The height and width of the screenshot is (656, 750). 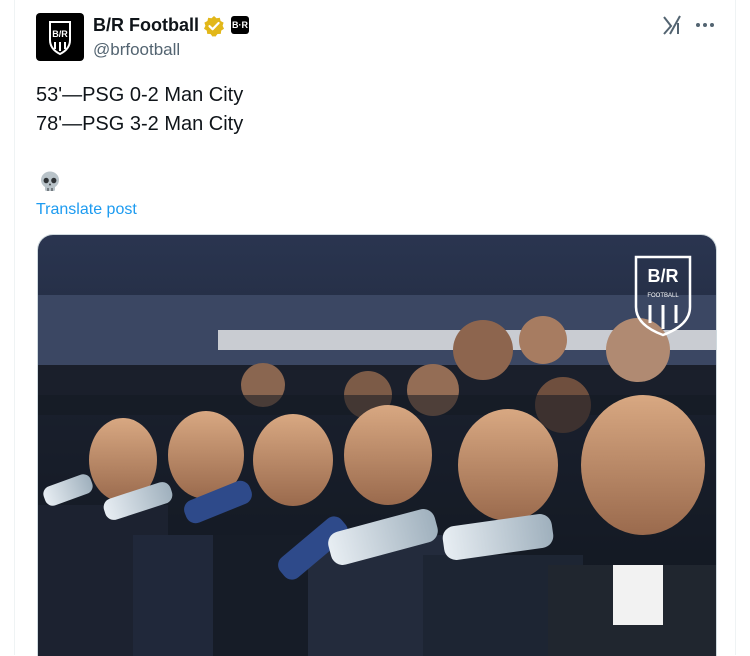 What do you see at coordinates (663, 296) in the screenshot?
I see `watermark-sub-text: FOOTBALL` at bounding box center [663, 296].